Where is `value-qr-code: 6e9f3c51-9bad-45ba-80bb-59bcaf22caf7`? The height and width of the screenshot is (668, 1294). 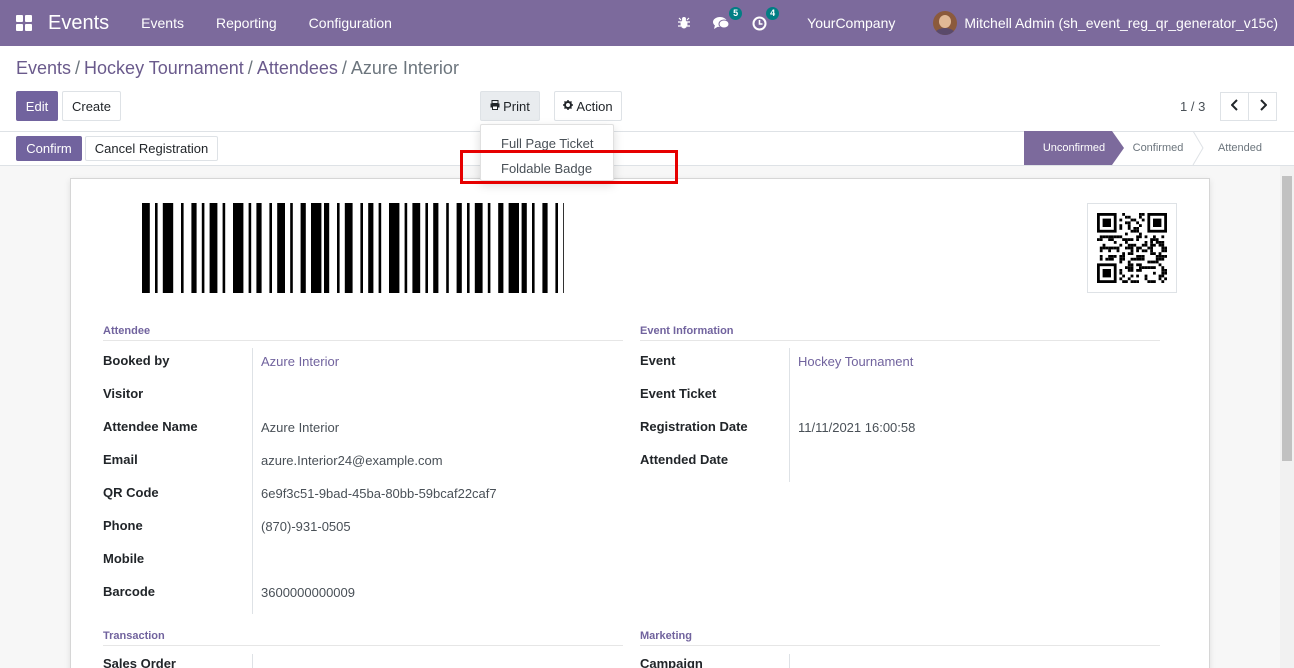 value-qr-code: 6e9f3c51-9bad-45ba-80bb-59bcaf22caf7 is located at coordinates (379, 493).